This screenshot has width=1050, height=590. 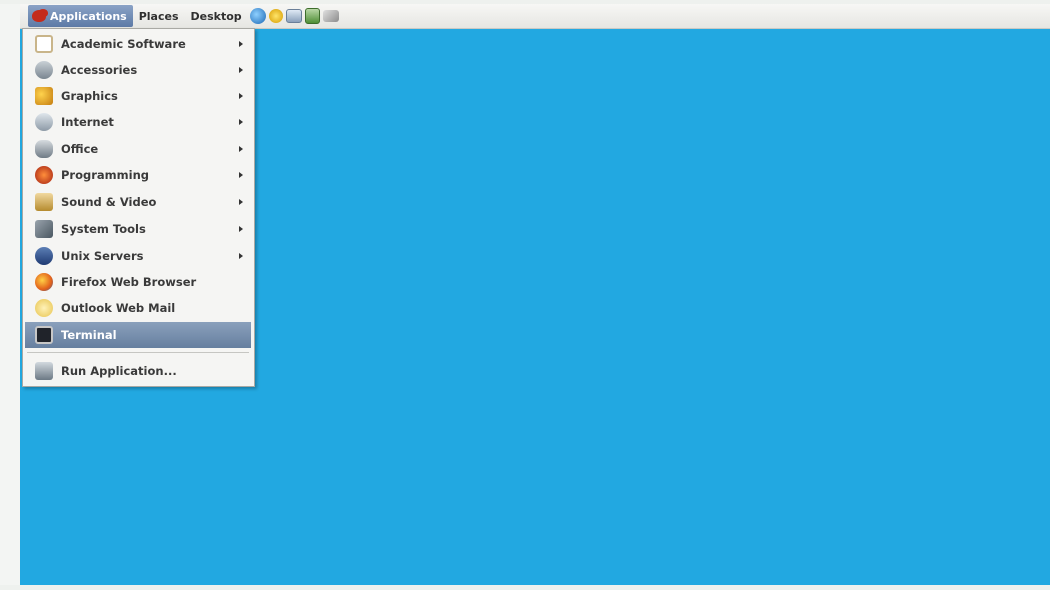 I want to click on sound-video-icon, so click(x=44, y=202).